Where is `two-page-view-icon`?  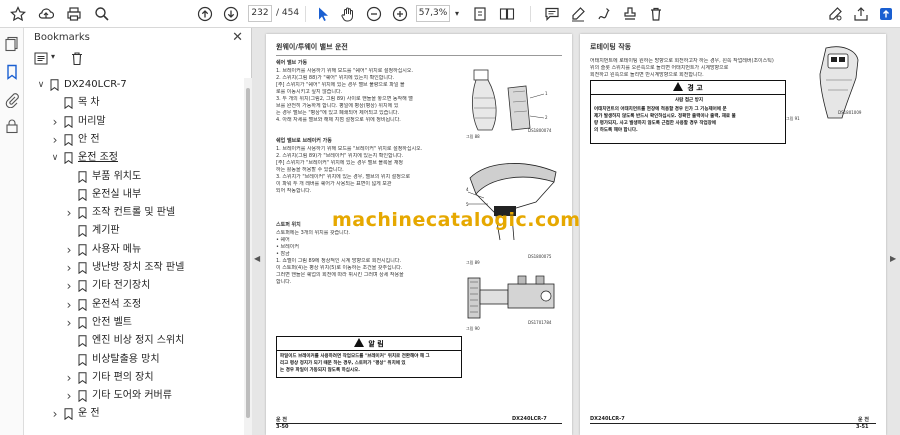 two-page-view-icon is located at coordinates (507, 14).